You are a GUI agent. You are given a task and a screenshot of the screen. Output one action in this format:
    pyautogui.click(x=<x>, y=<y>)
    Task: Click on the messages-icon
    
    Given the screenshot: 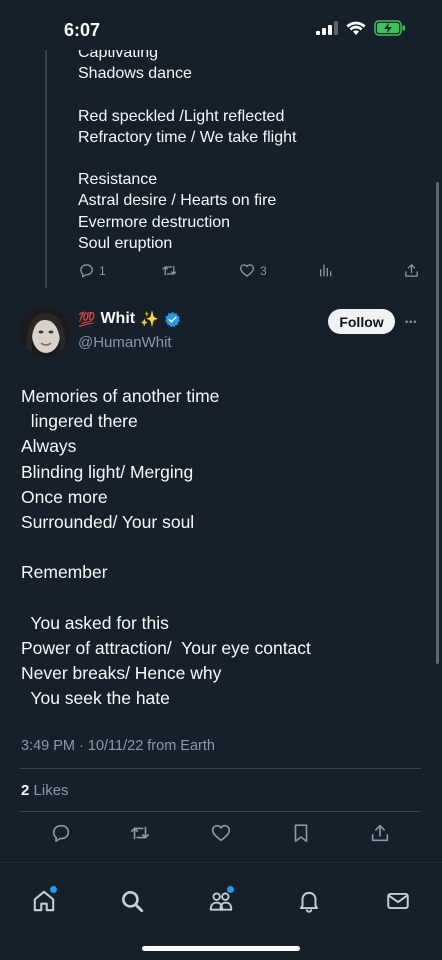 What is the action you would take?
    pyautogui.click(x=398, y=901)
    